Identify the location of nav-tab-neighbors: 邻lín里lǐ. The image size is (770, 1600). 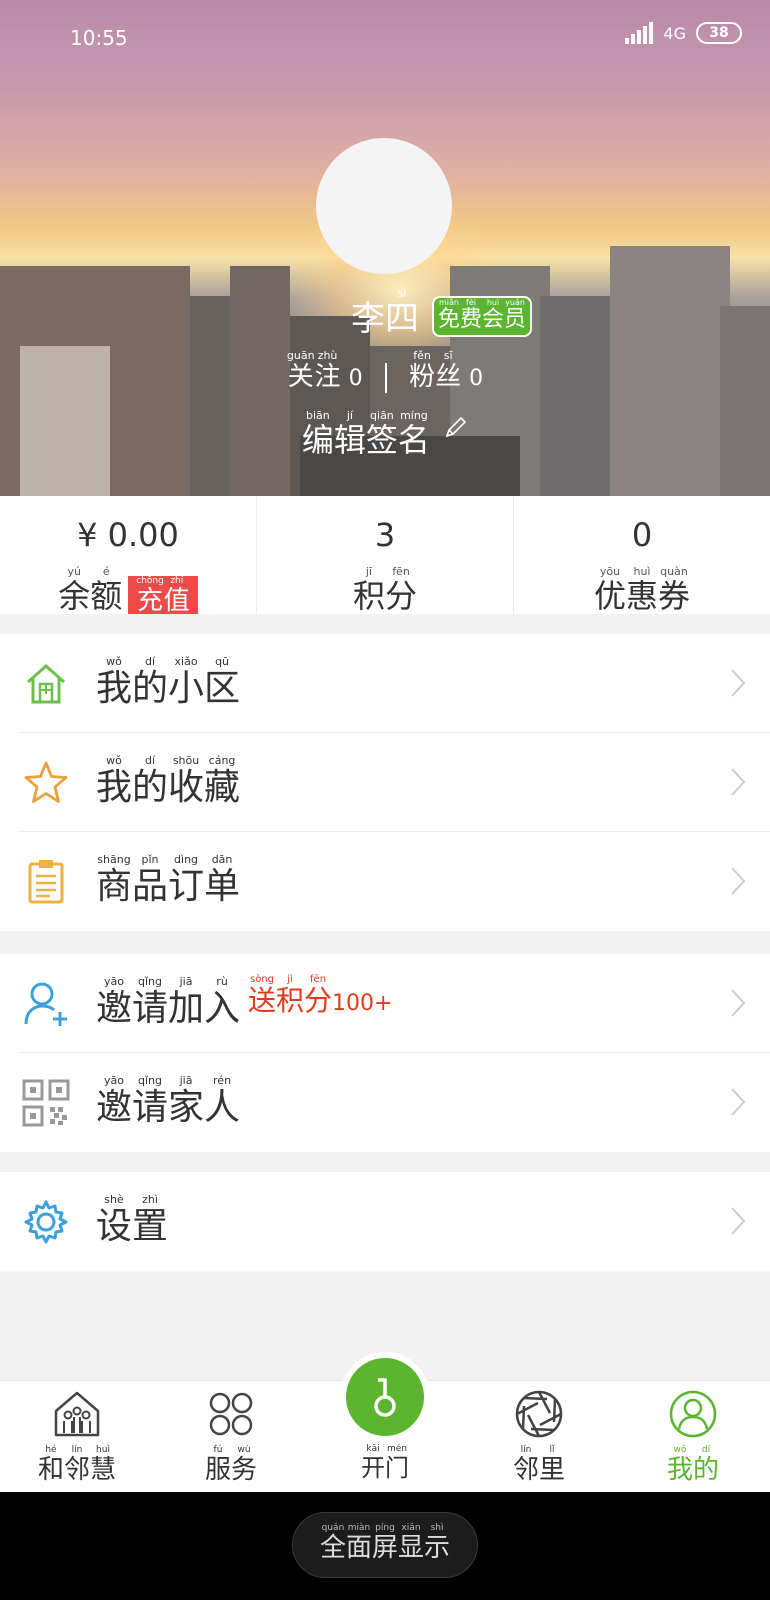
(539, 1437).